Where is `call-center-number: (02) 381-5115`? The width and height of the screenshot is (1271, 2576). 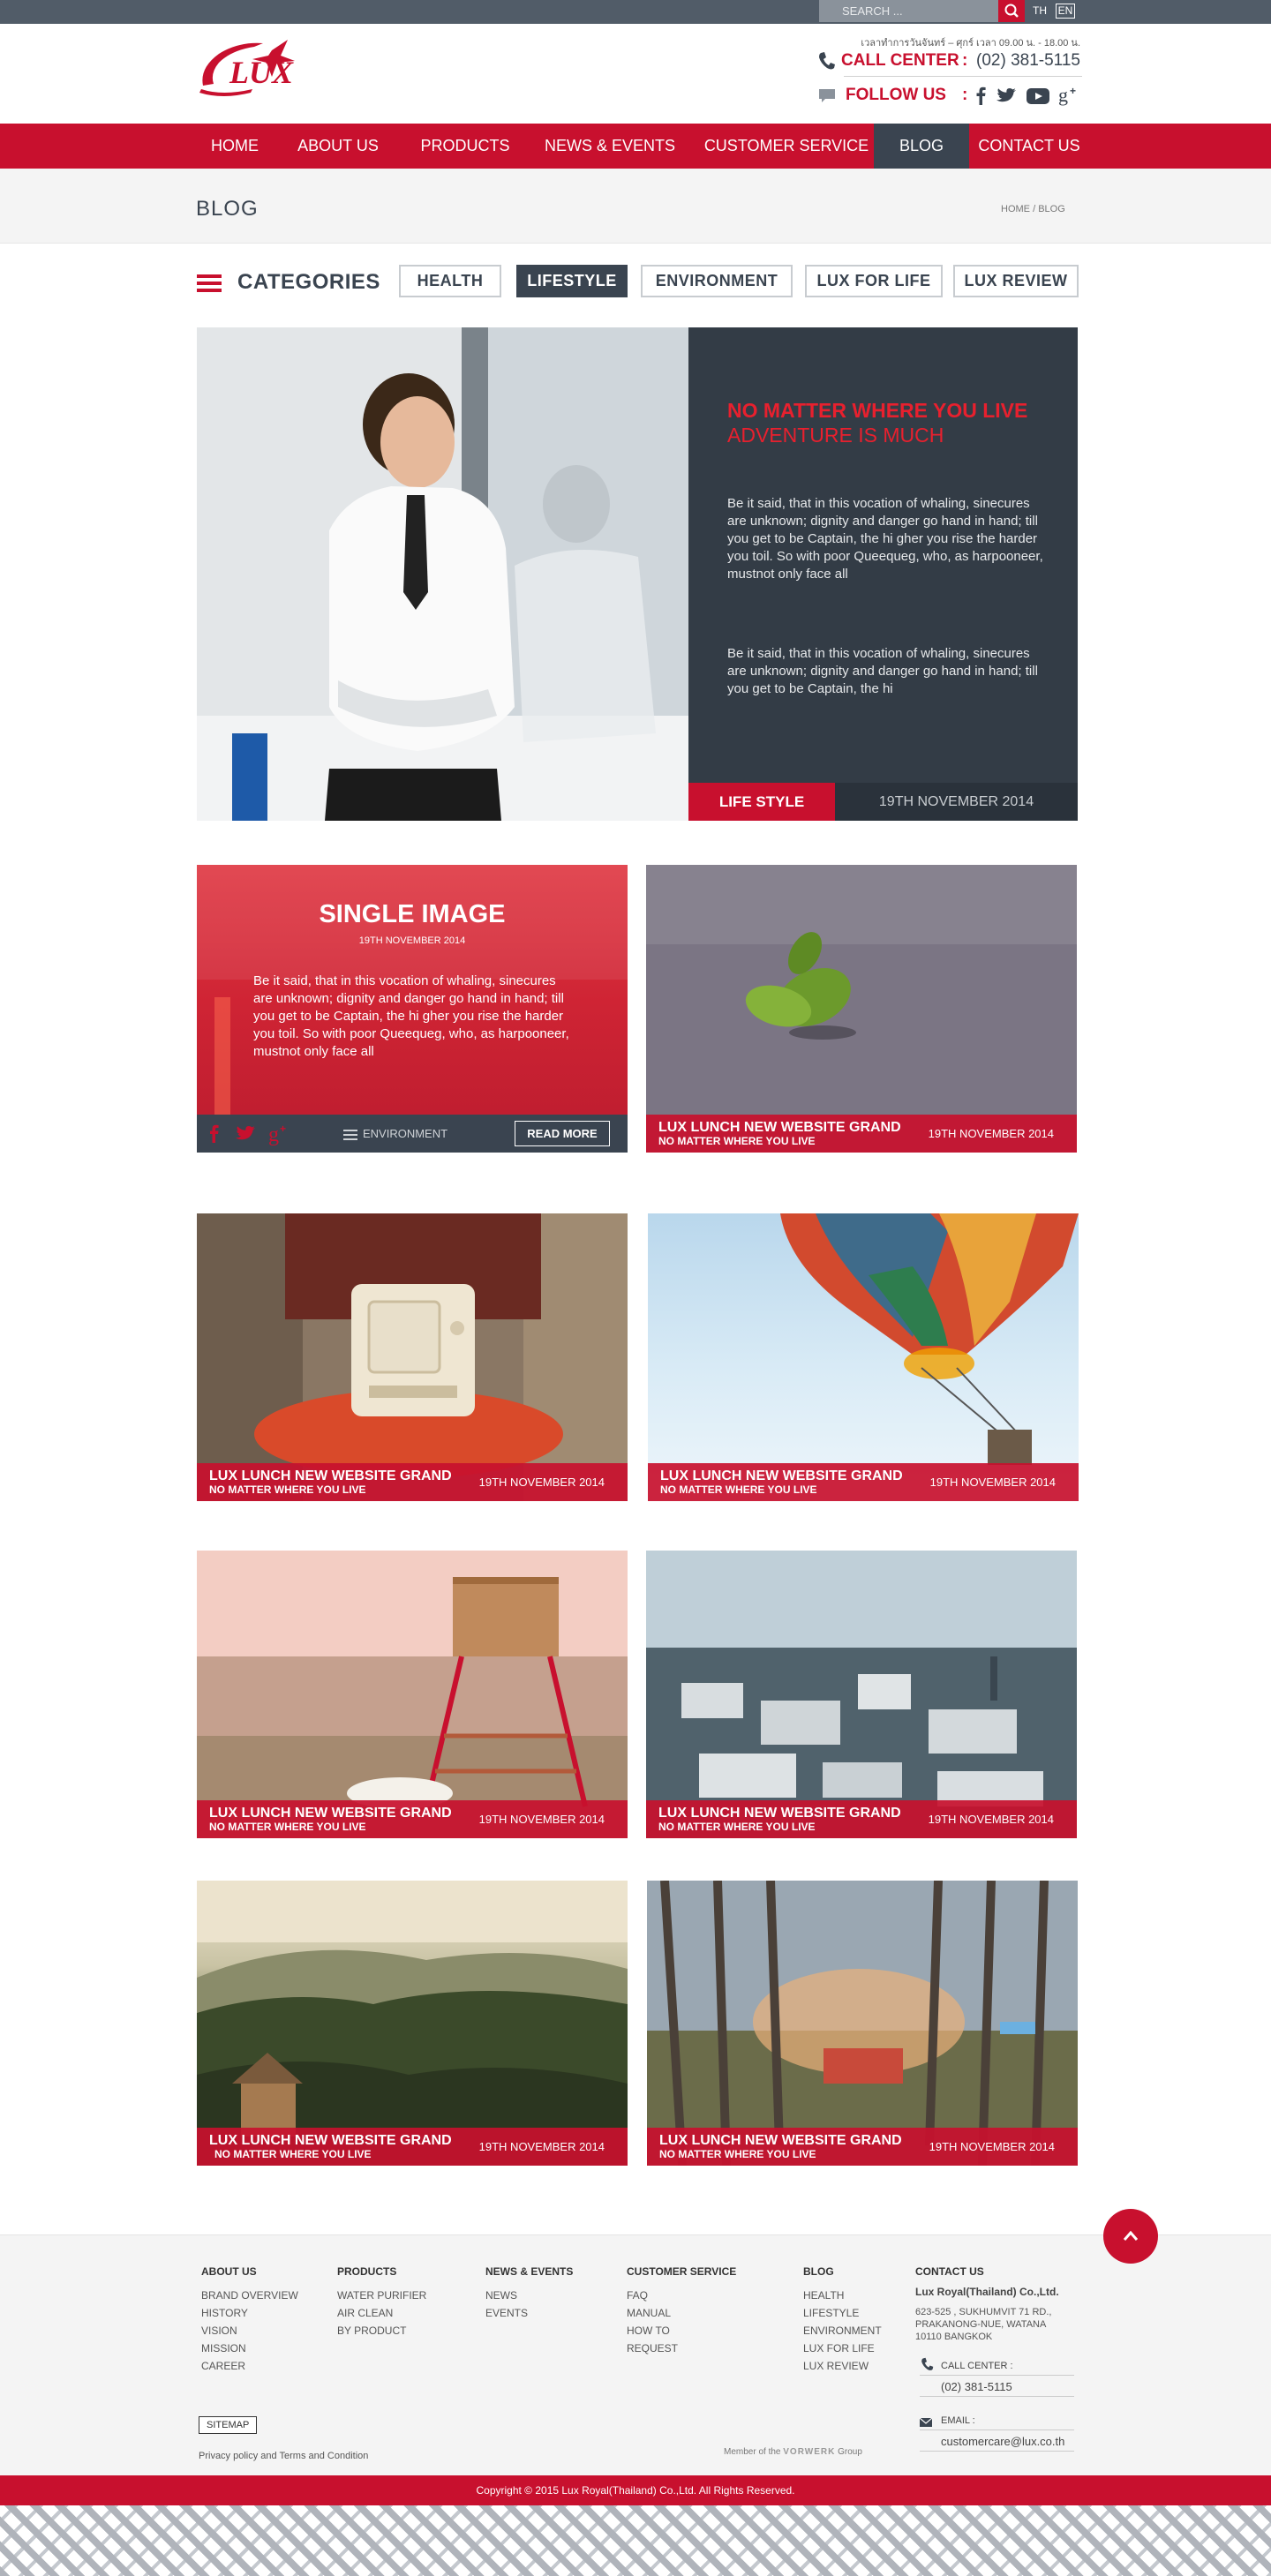
call-center-number: (02) 381-5115 is located at coordinates (1028, 61).